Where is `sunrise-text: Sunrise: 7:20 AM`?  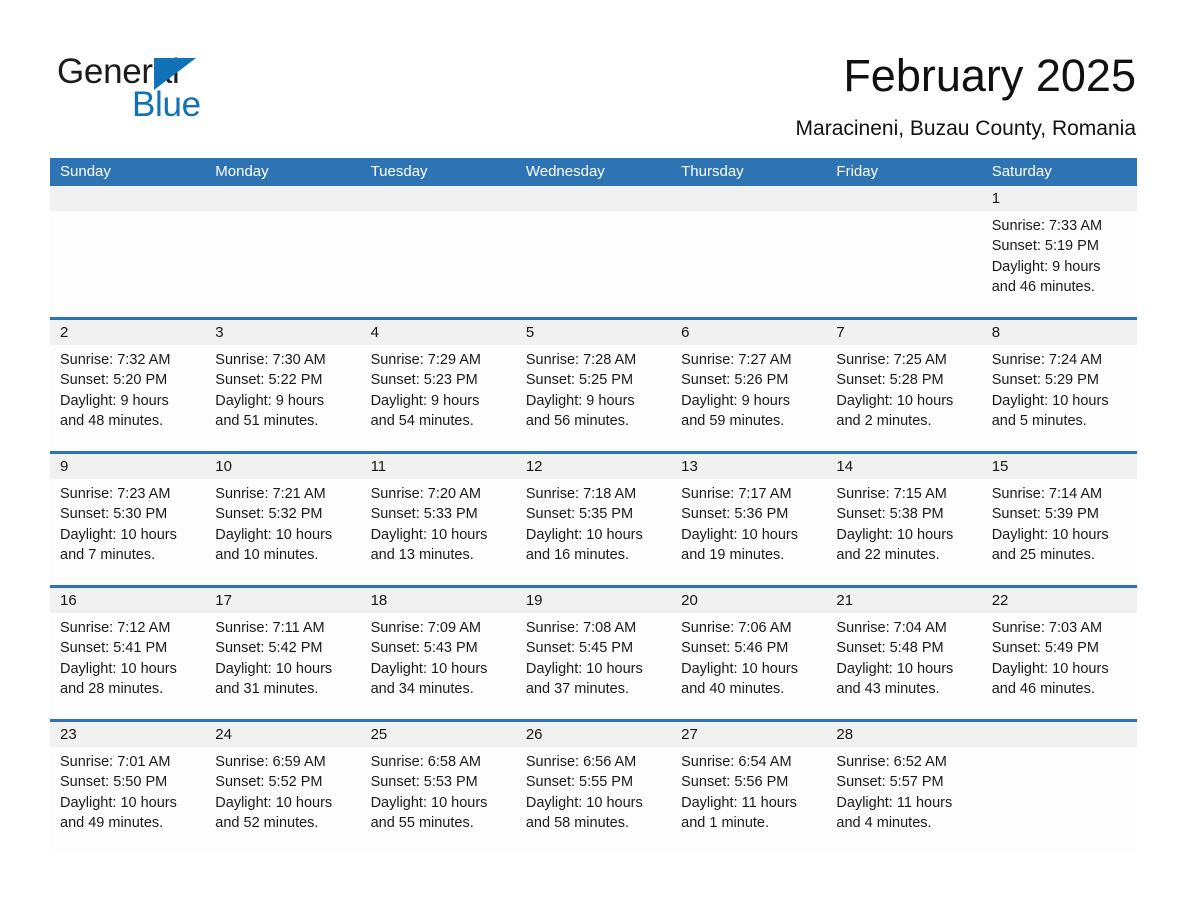 sunrise-text: Sunrise: 7:20 AM is located at coordinates (425, 494).